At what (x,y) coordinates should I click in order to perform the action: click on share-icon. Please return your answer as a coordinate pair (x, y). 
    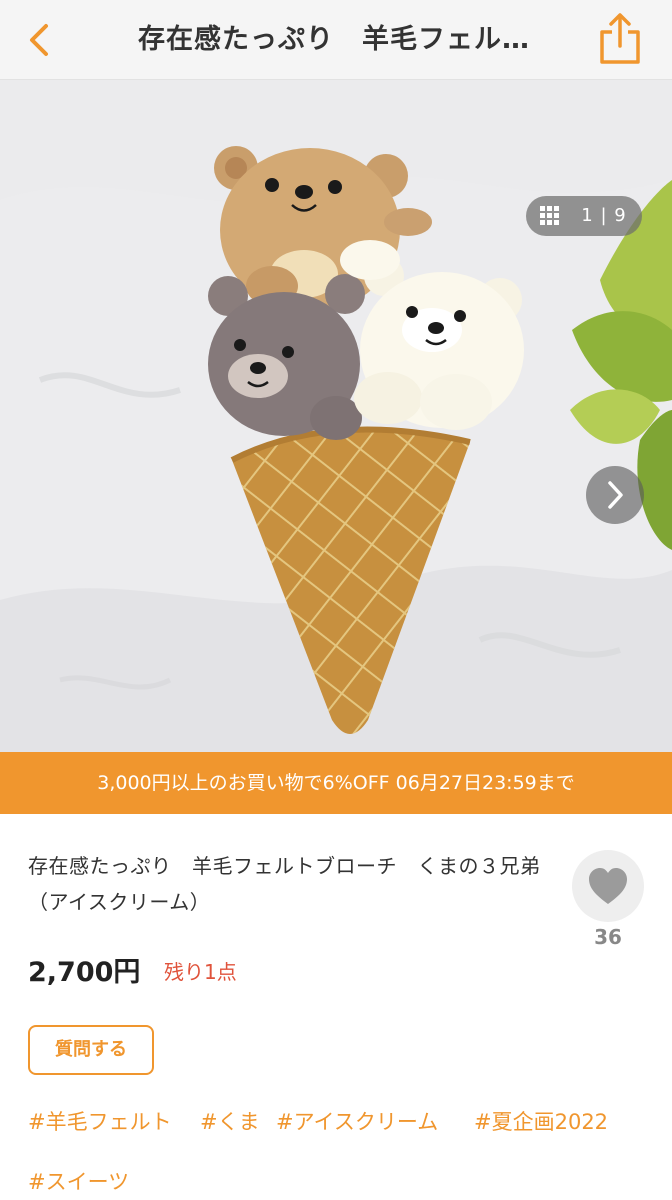
    Looking at the image, I should click on (620, 38).